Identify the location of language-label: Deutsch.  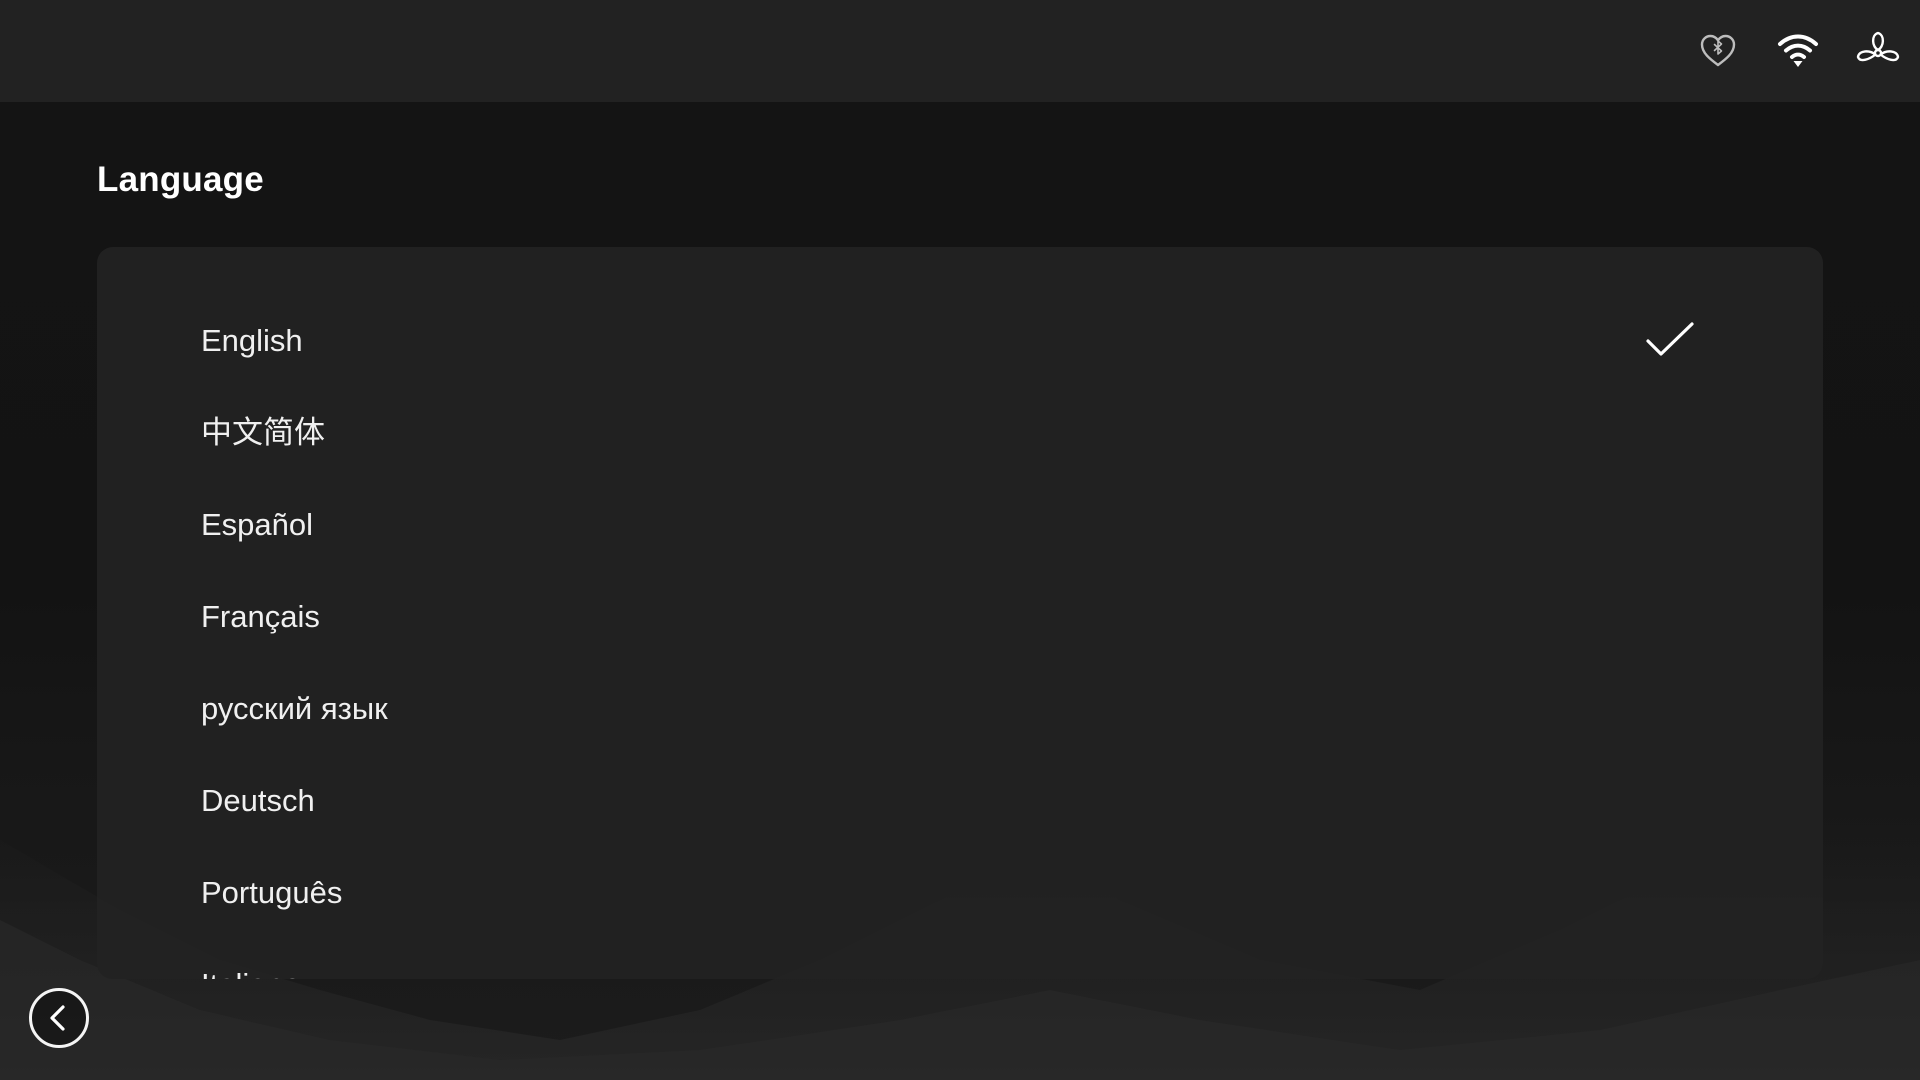
(258, 800).